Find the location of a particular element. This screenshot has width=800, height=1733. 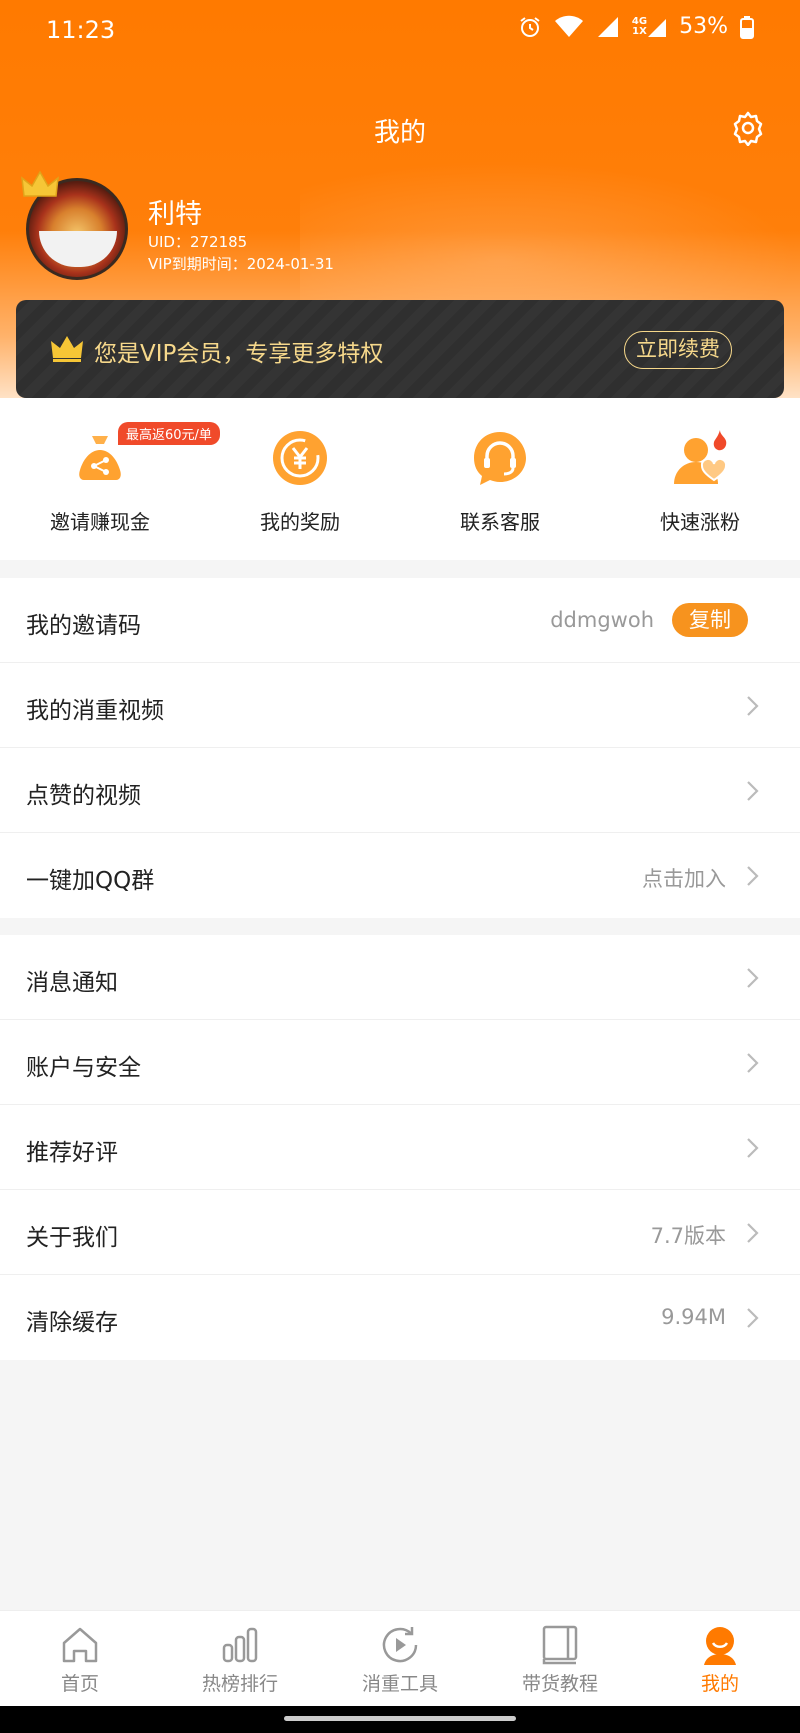

list-row-account-security: 账户与安全 is located at coordinates (400, 1062).